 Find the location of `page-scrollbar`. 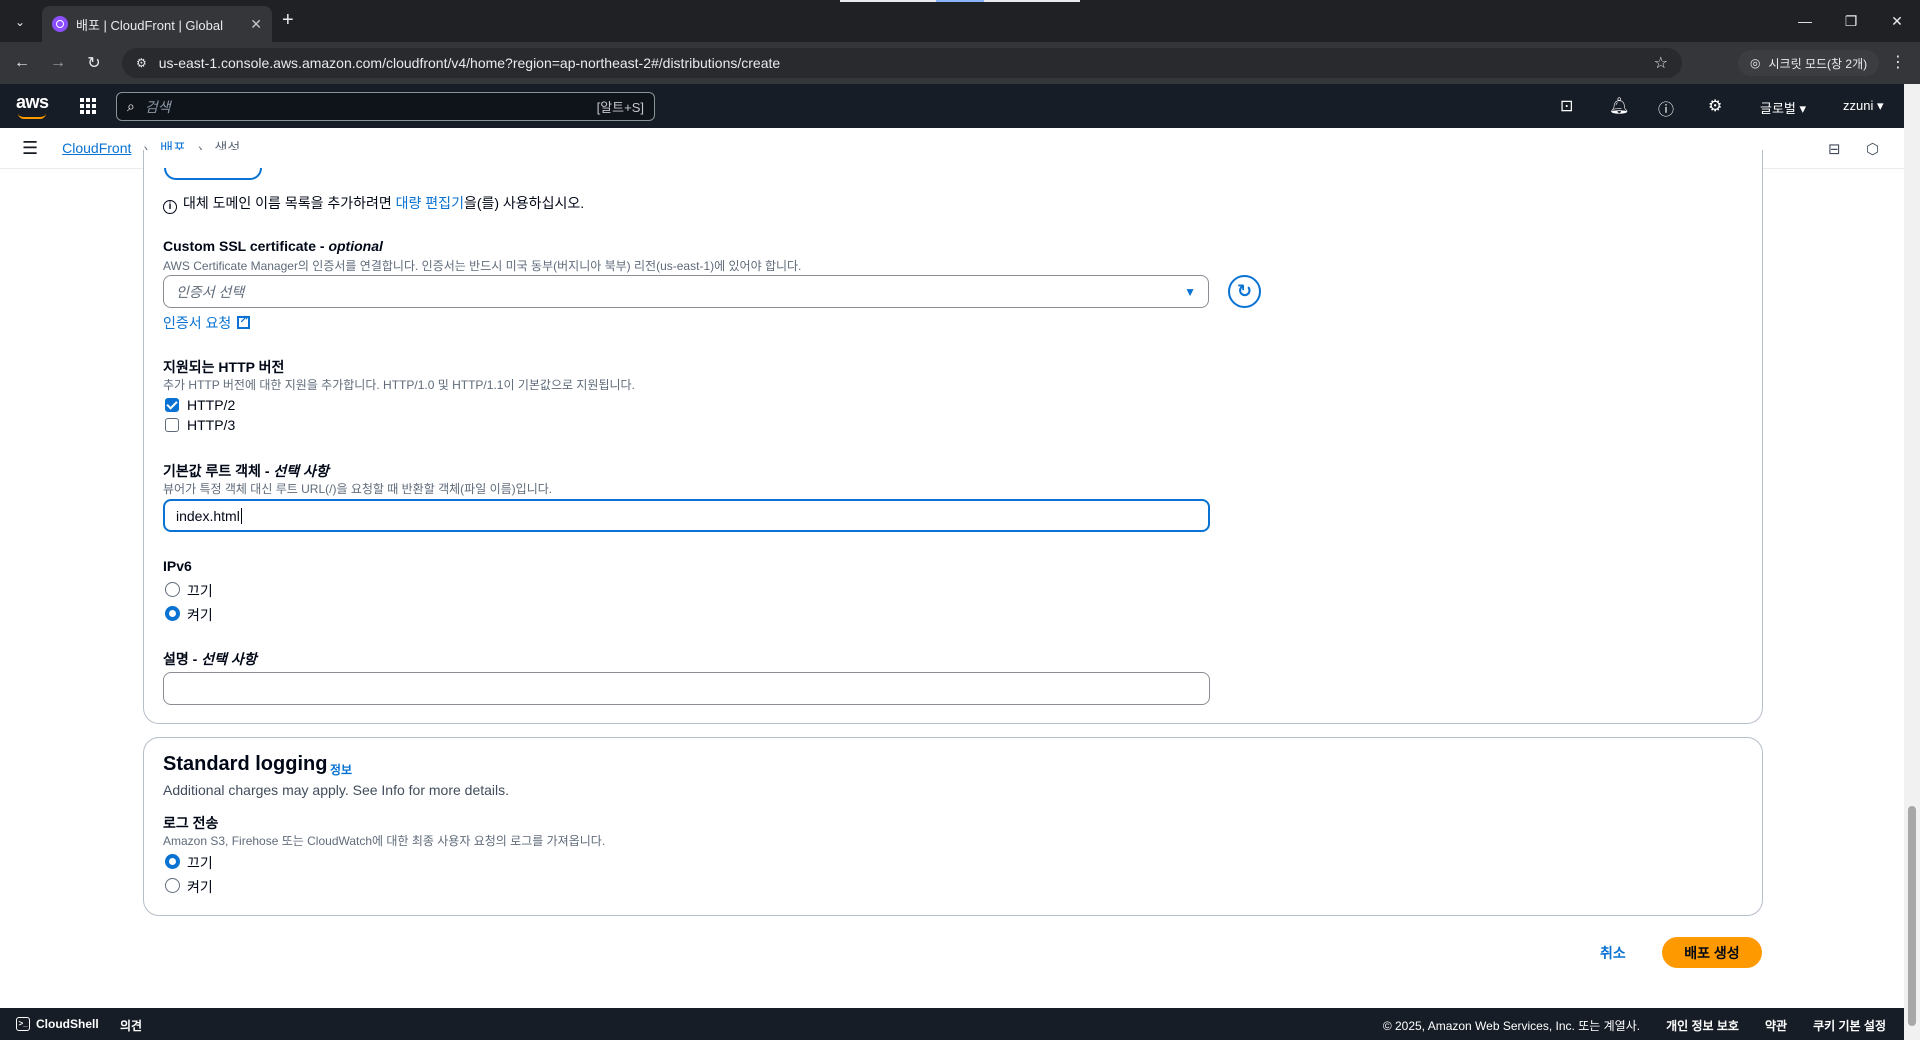

page-scrollbar is located at coordinates (1912, 562).